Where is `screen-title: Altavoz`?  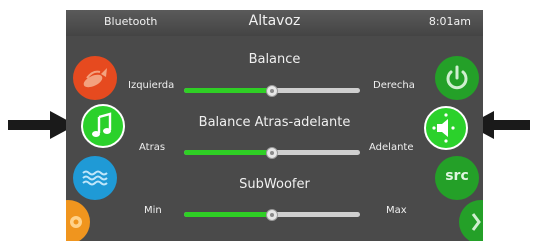 screen-title: Altavoz is located at coordinates (274, 21).